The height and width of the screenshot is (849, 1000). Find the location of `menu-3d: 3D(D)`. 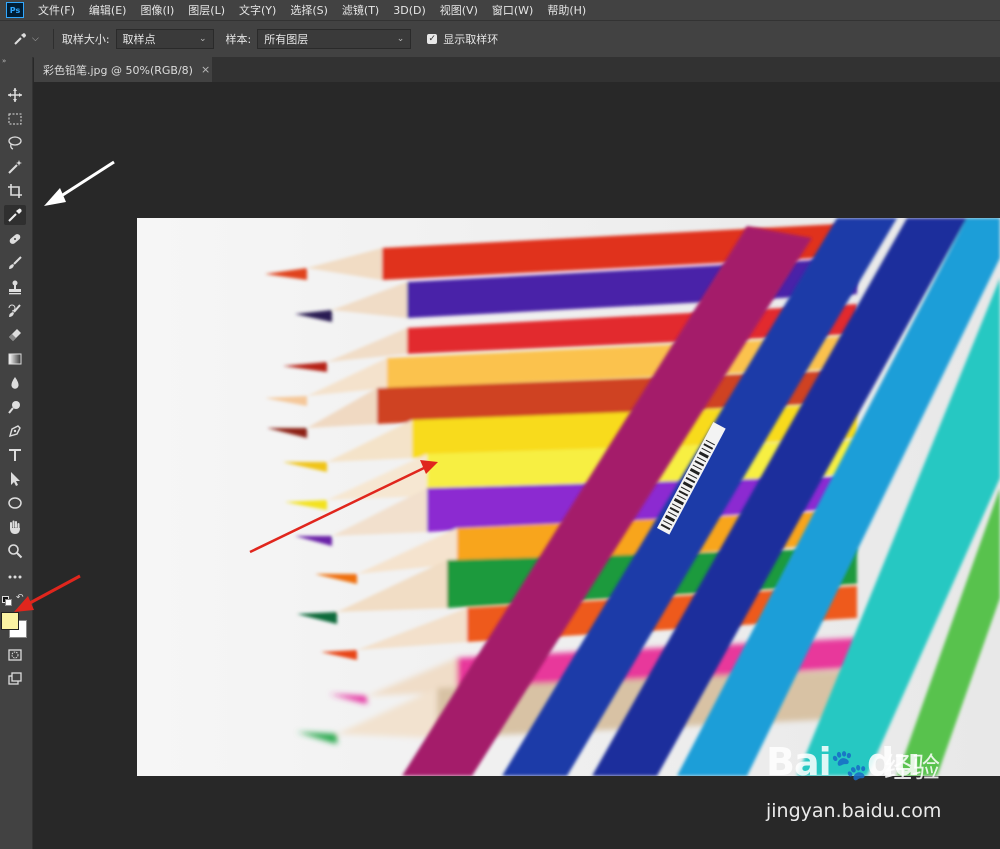

menu-3d: 3D(D) is located at coordinates (409, 10).